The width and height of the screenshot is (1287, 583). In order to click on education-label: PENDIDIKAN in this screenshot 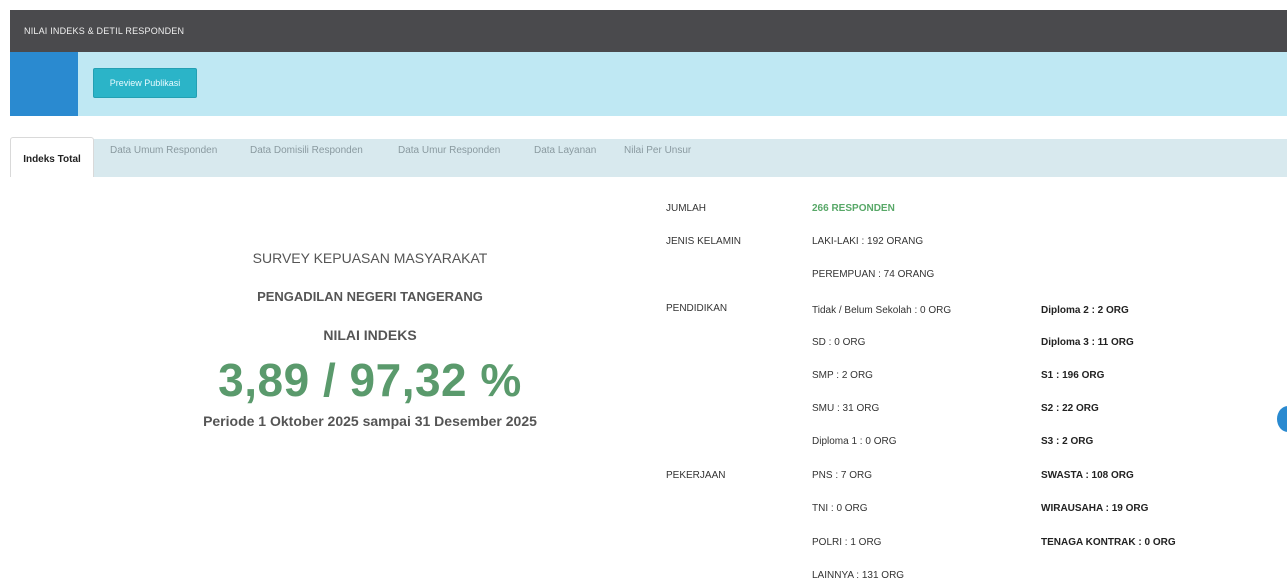, I will do `click(697, 308)`.